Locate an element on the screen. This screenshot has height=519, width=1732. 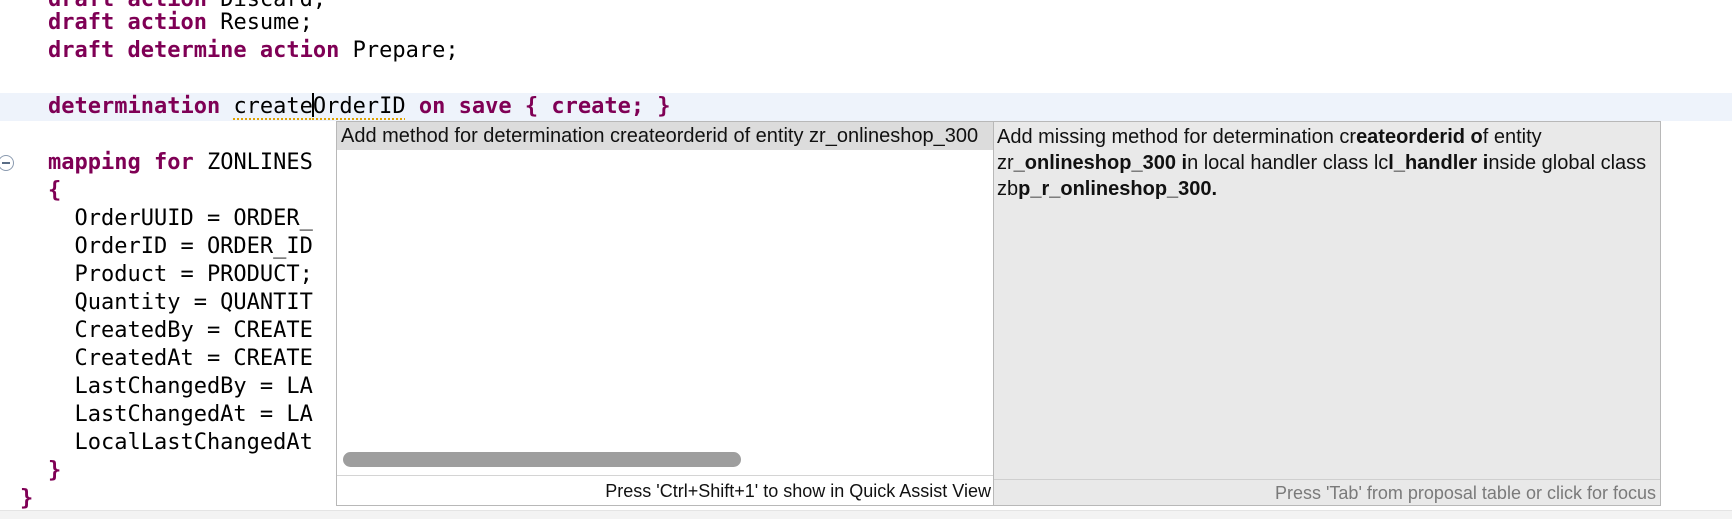
code-line: draft action Resume; is located at coordinates (180, 22).